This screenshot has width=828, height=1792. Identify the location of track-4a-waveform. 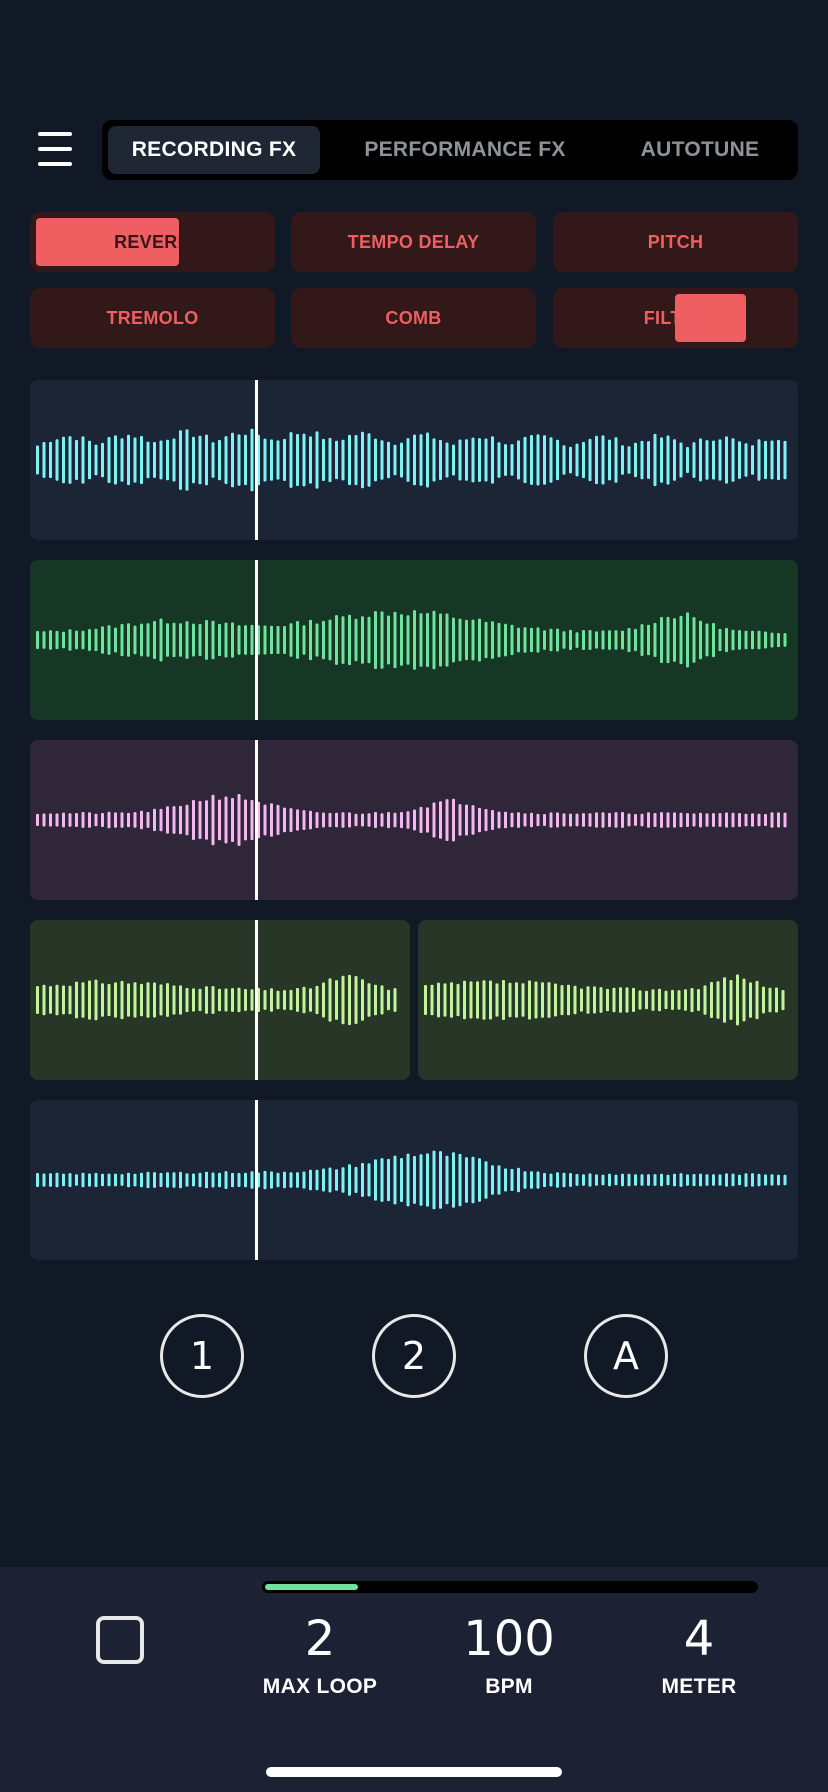
(220, 1000).